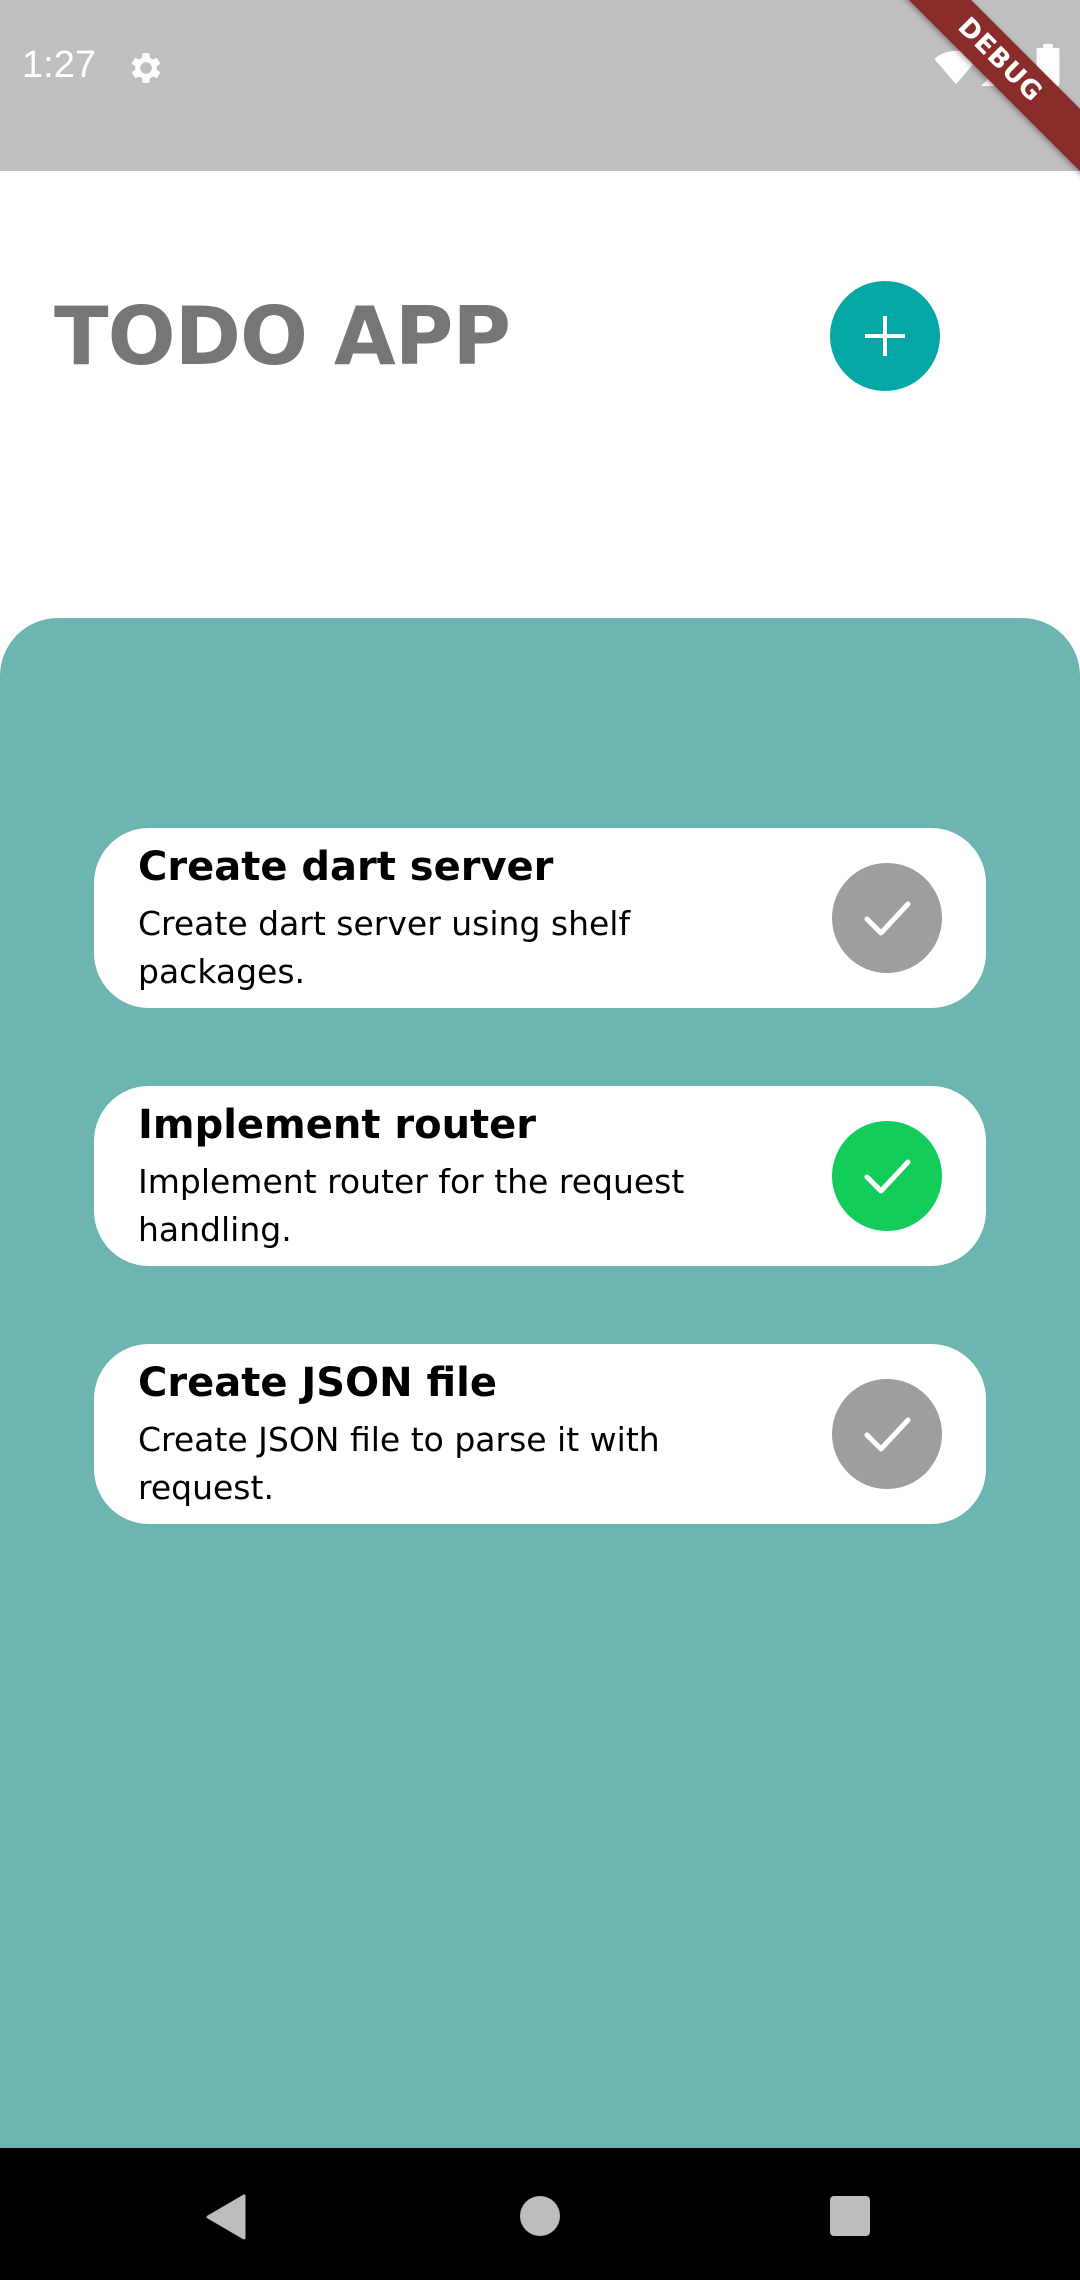  Describe the element at coordinates (850, 2216) in the screenshot. I see `recents-icon` at that location.